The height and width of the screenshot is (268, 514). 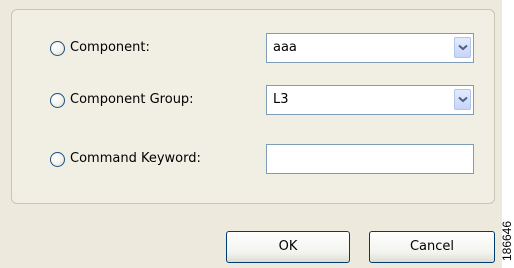 I want to click on command-keyword-row: Command Keyword:, so click(x=253, y=160).